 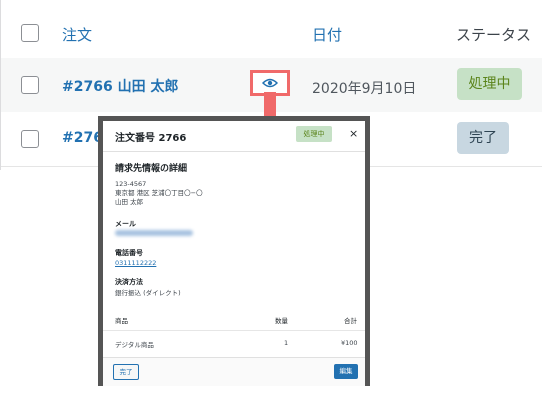 I want to click on divider, so click(x=234, y=330).